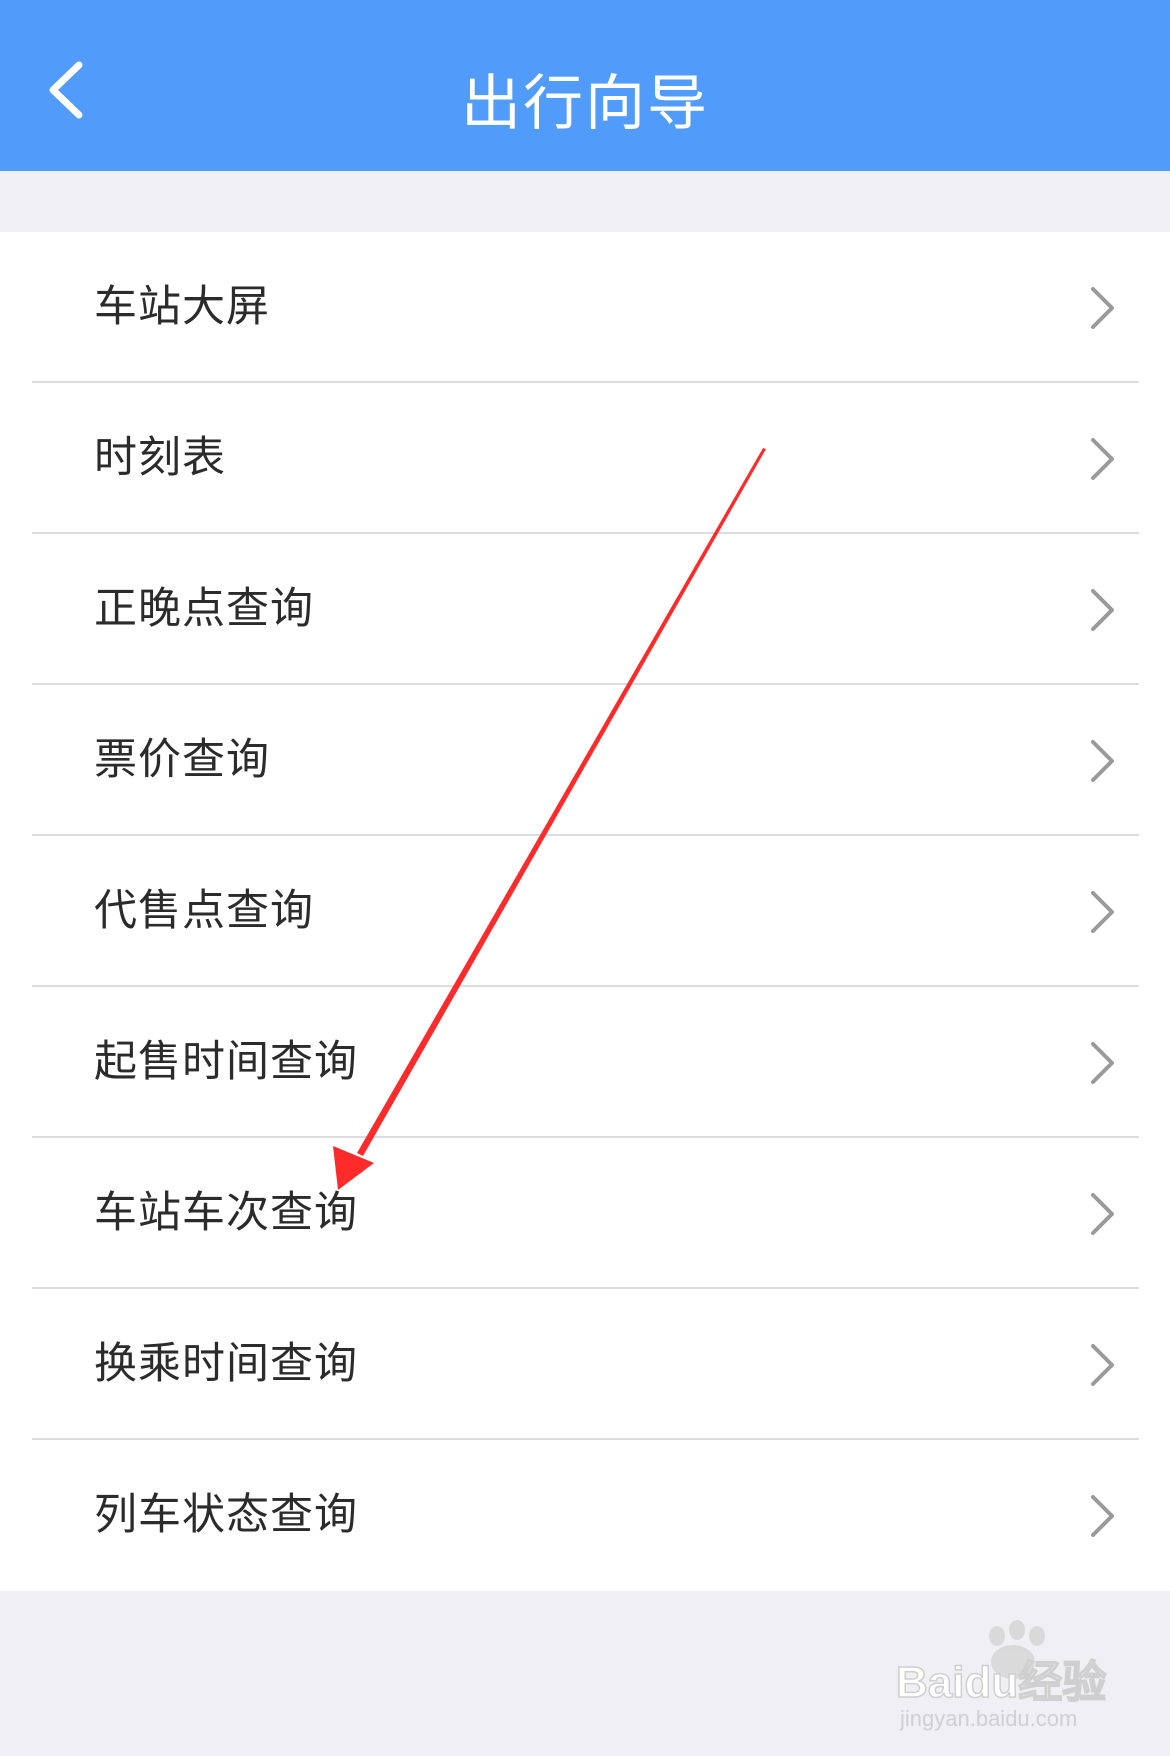  What do you see at coordinates (226, 1364) in the screenshot?
I see `menu-item-label: 换乘时间查询` at bounding box center [226, 1364].